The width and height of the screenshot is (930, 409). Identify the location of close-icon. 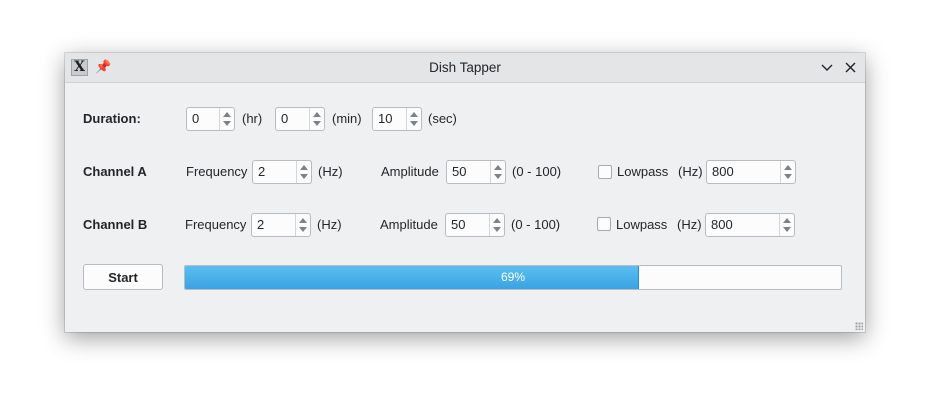
(850, 67).